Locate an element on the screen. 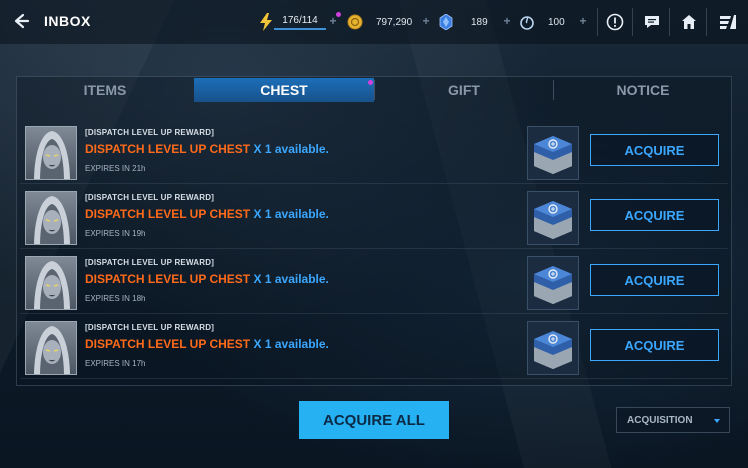 The height and width of the screenshot is (468, 748). back-button is located at coordinates (21, 21).